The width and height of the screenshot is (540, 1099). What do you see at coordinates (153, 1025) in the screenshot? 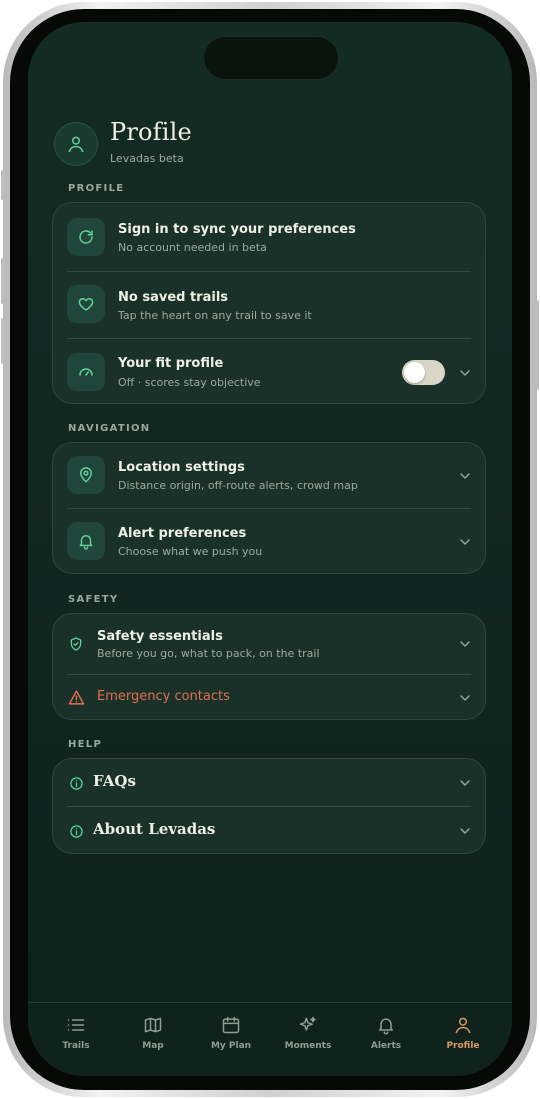
I see `map-icon` at bounding box center [153, 1025].